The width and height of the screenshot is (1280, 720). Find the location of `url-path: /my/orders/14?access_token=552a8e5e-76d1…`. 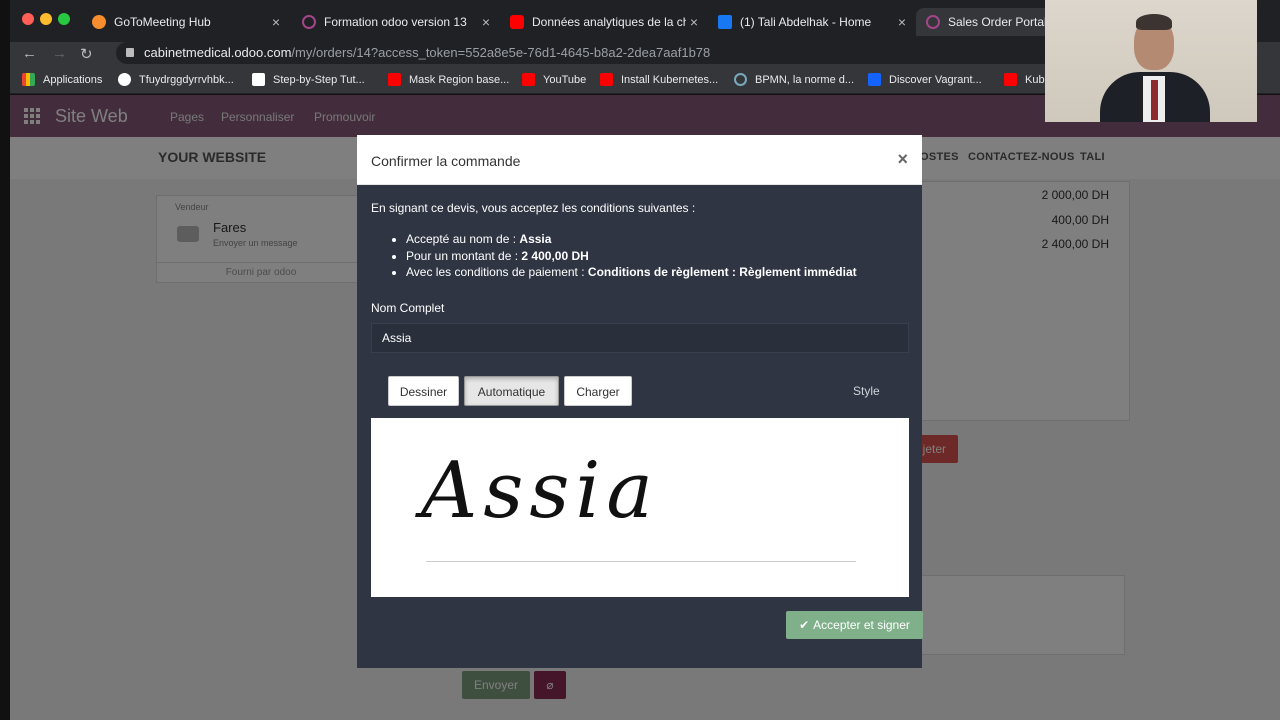

url-path: /my/orders/14?access_token=552a8e5e-76d1… is located at coordinates (501, 52).